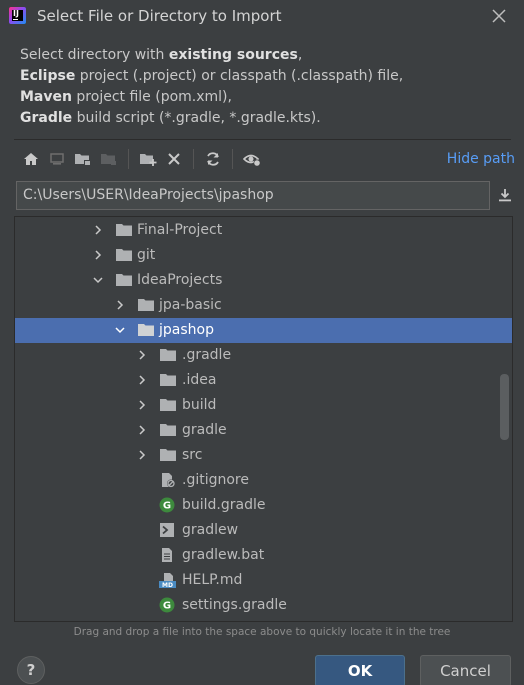 The image size is (524, 685). Describe the element at coordinates (159, 16) in the screenshot. I see `dialog-title: Select File or Directory to Import` at that location.